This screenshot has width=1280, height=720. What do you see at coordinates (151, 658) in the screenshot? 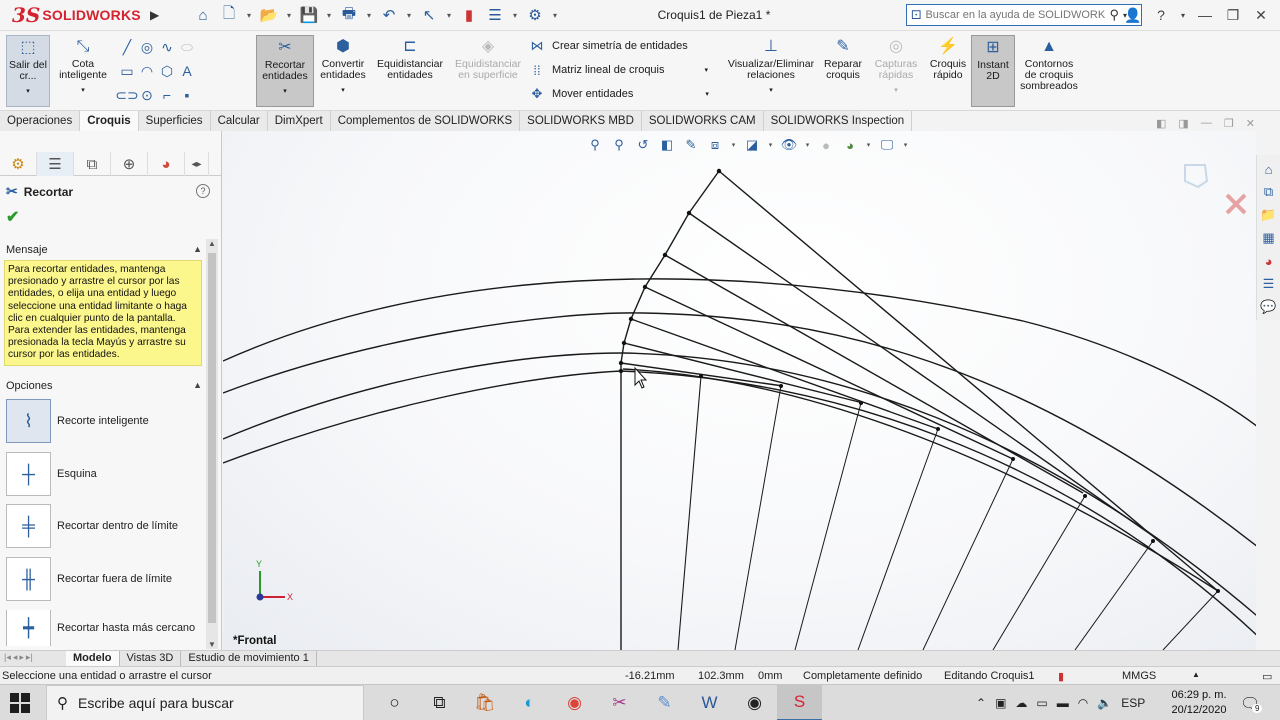
I see `tab-vistas-3d: Vistas 3D` at bounding box center [151, 658].